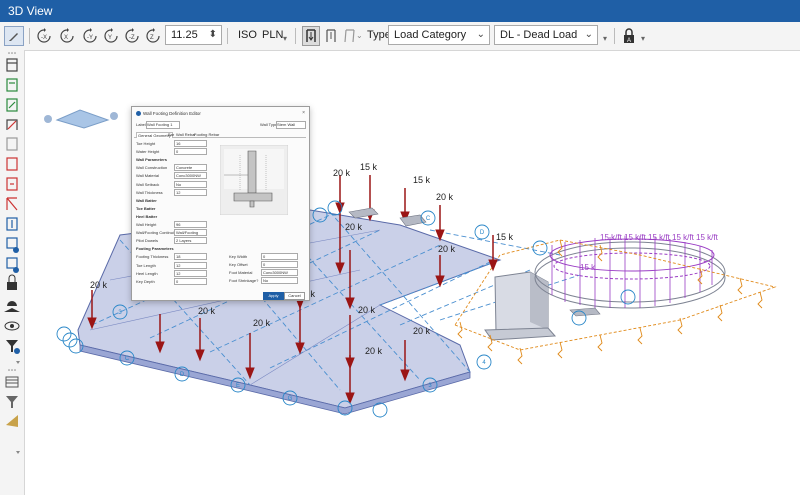  I want to click on rotation-angle-input: 11.25 ⬍, so click(193, 35).